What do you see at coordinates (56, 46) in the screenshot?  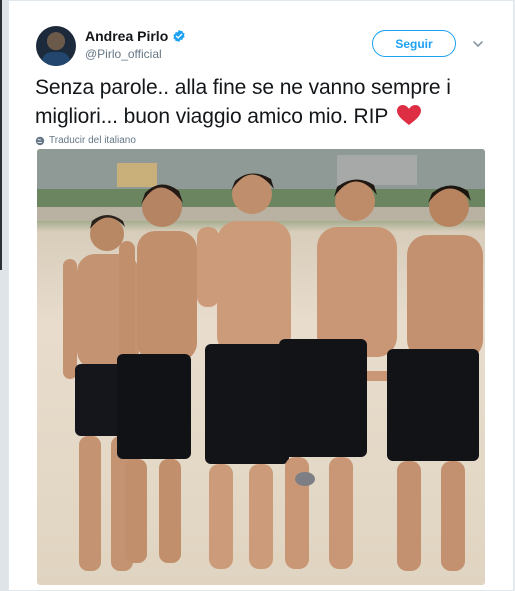 I see `avatar` at bounding box center [56, 46].